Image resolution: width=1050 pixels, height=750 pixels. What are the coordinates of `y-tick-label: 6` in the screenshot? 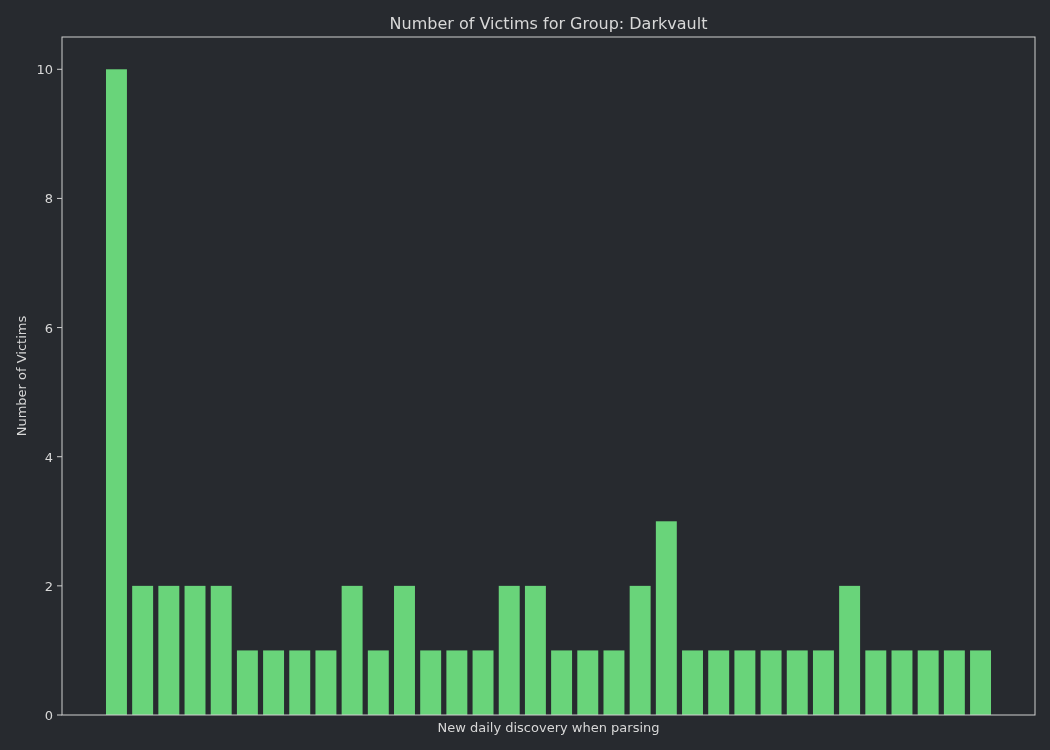 It's located at (48, 328).